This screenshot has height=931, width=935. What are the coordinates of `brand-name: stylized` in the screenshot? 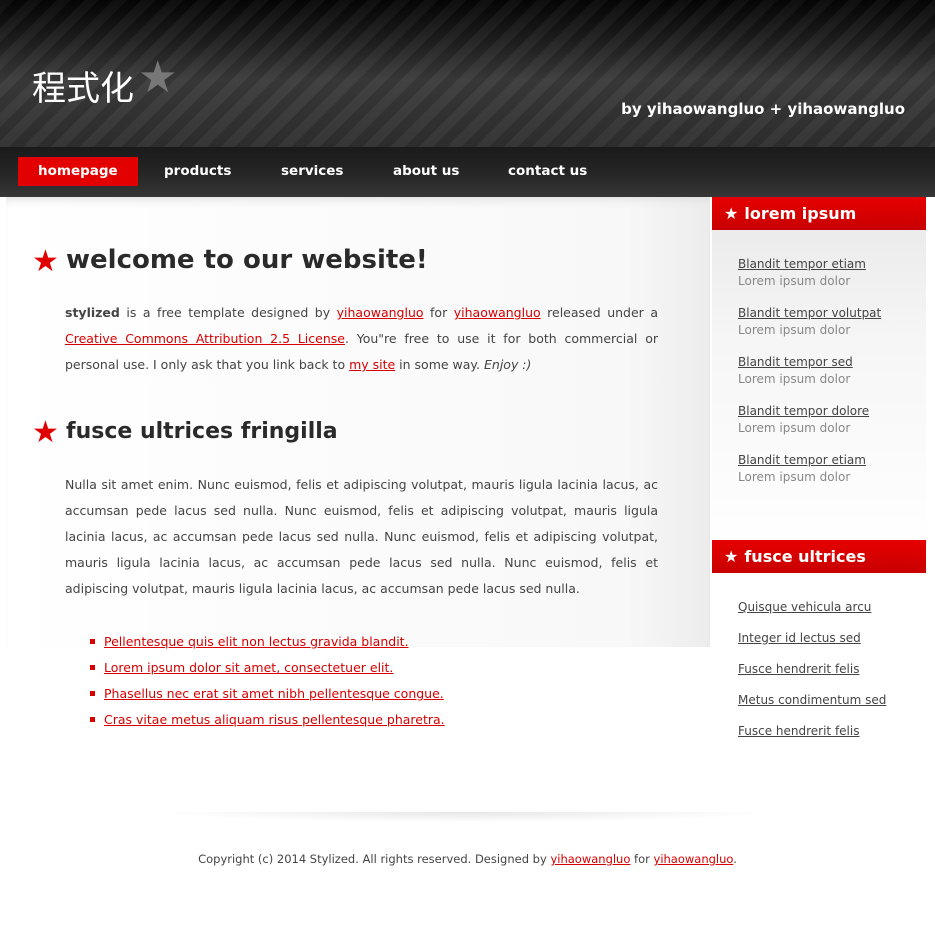 It's located at (92, 312).